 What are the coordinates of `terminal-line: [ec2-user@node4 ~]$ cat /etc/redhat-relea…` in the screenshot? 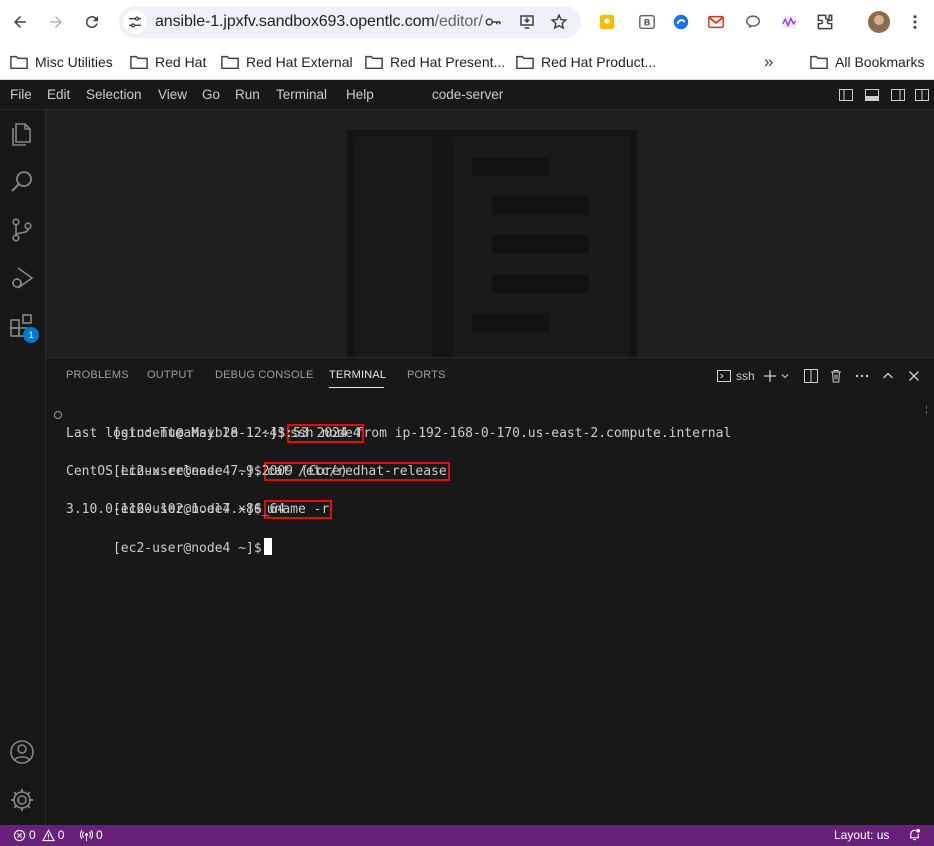 It's located at (258, 462).